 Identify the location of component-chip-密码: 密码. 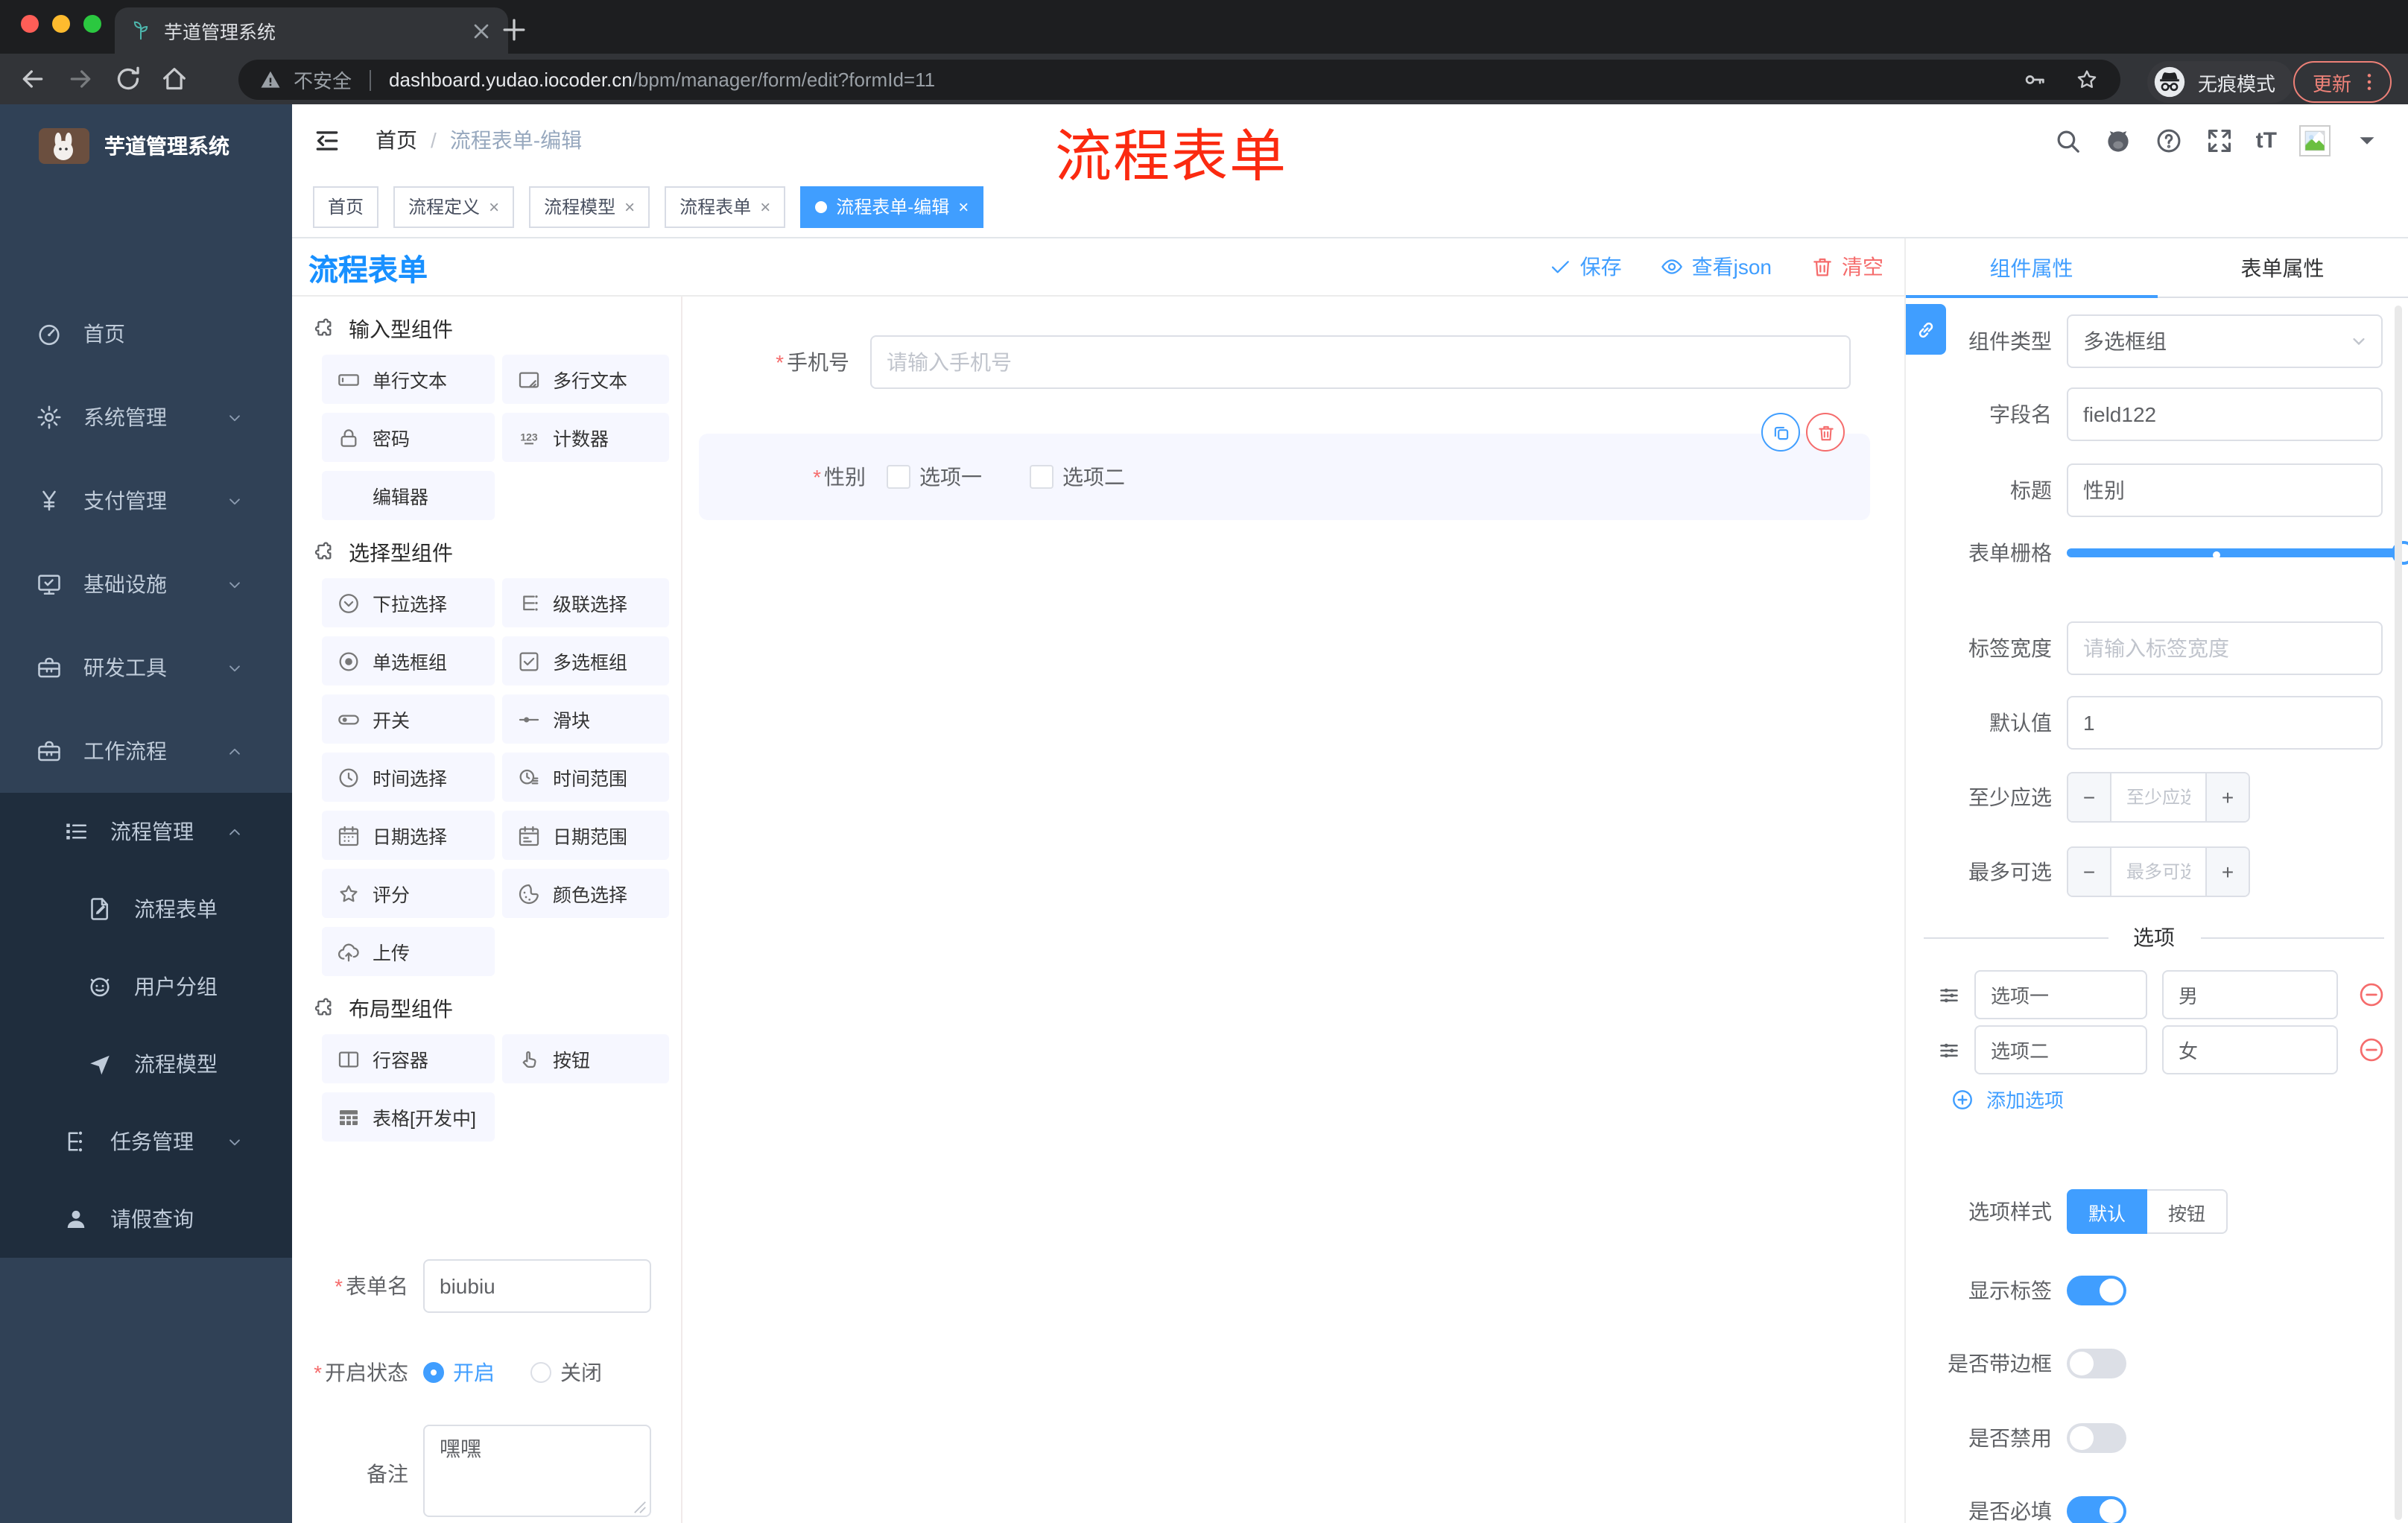
(408, 437).